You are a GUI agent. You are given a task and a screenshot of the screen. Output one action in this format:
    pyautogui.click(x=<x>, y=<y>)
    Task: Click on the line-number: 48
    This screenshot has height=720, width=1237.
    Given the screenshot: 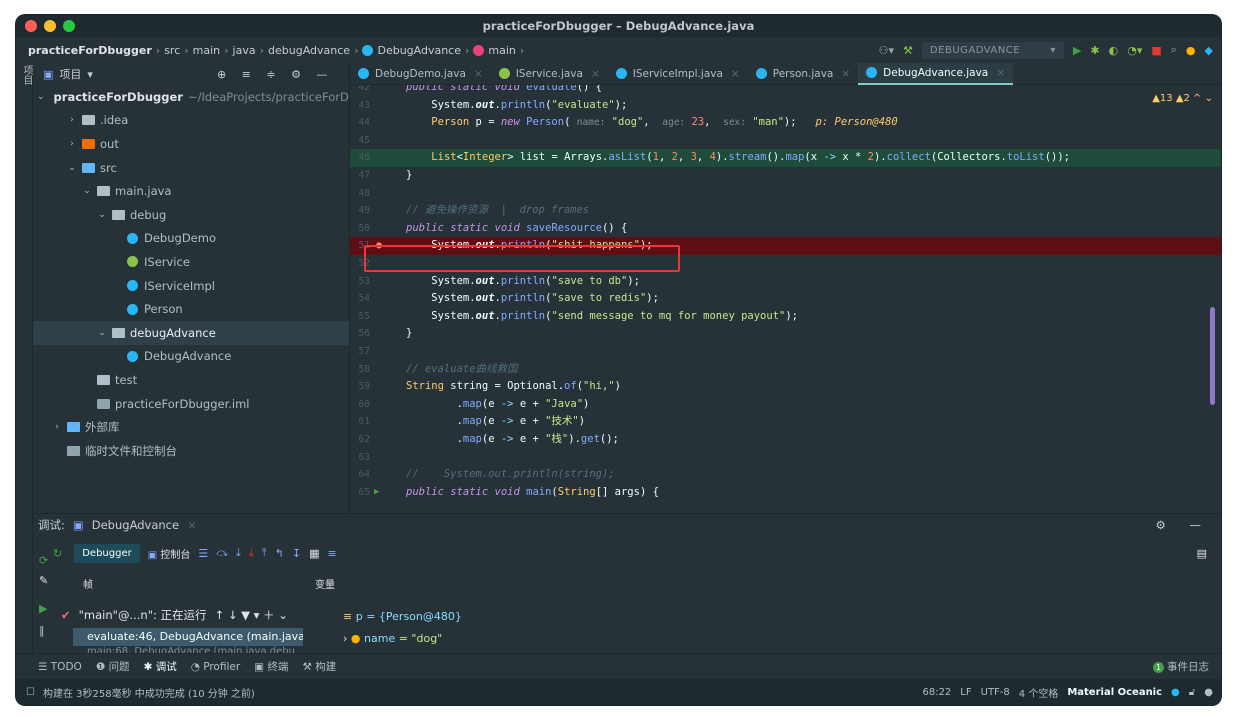 What is the action you would take?
    pyautogui.click(x=360, y=194)
    